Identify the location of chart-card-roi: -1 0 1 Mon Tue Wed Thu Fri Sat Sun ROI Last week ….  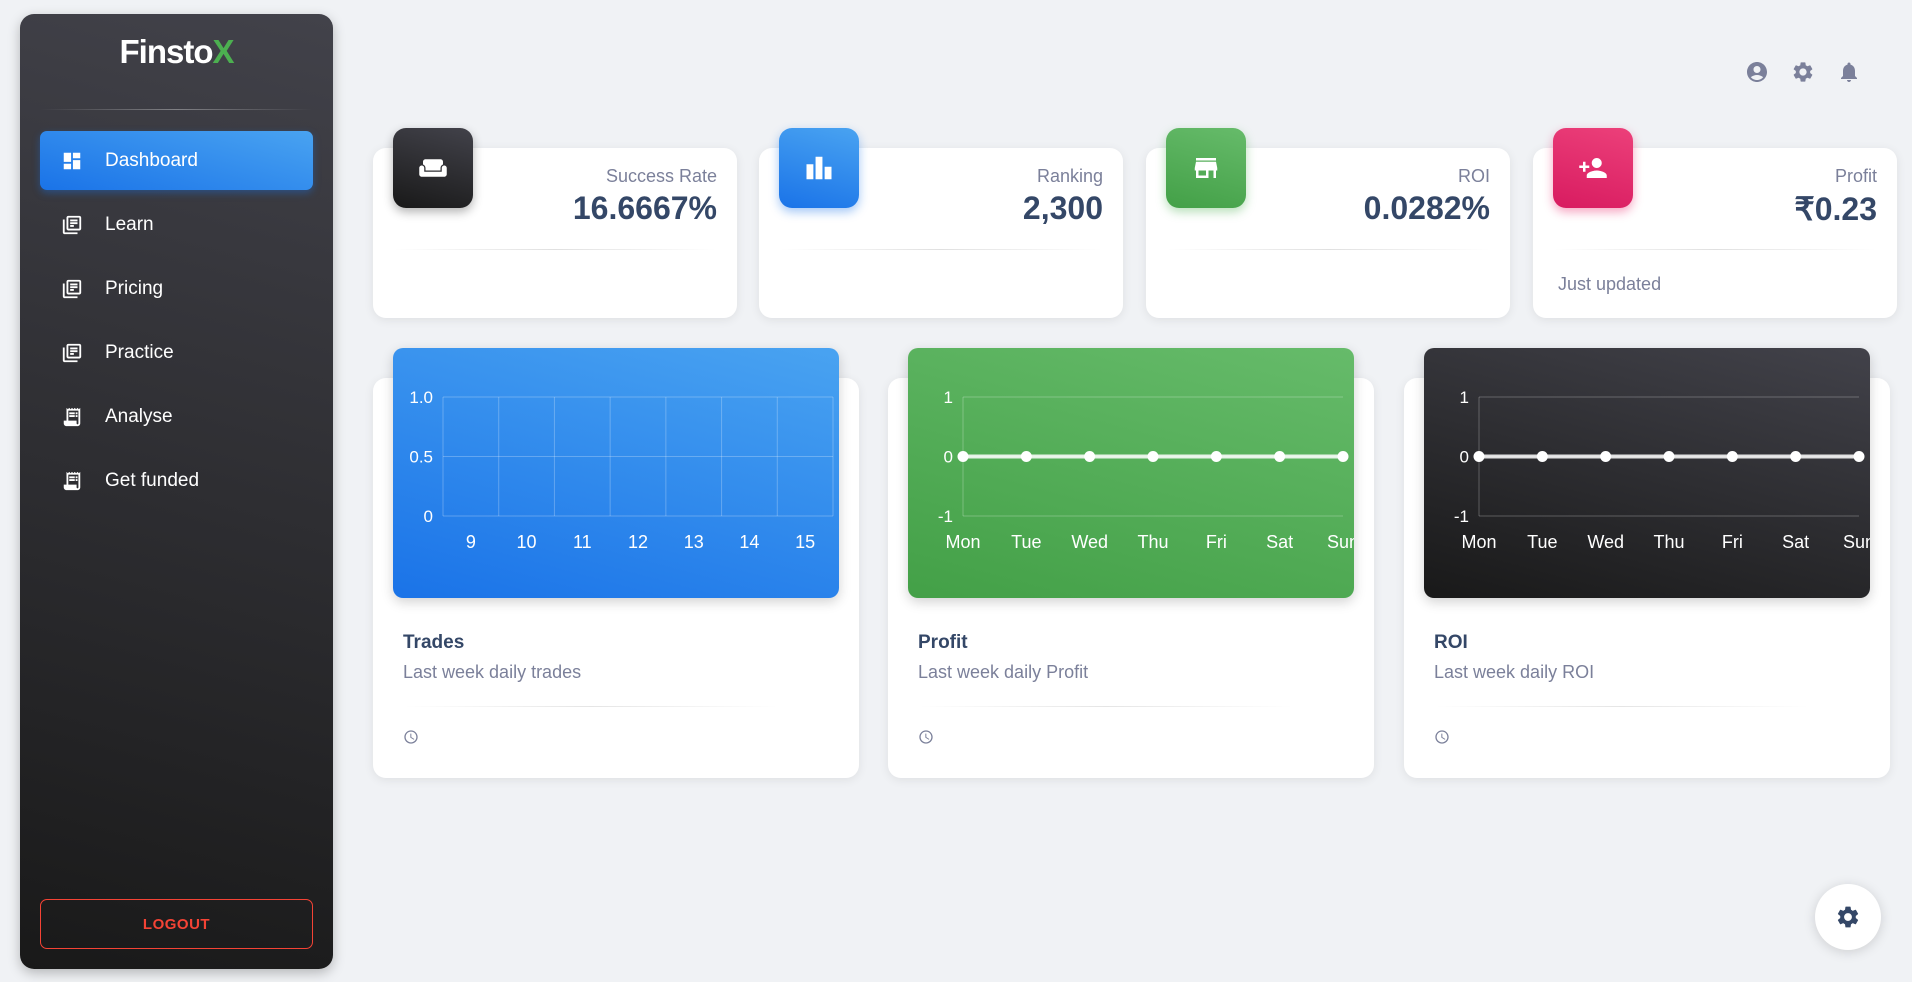
(1647, 563).